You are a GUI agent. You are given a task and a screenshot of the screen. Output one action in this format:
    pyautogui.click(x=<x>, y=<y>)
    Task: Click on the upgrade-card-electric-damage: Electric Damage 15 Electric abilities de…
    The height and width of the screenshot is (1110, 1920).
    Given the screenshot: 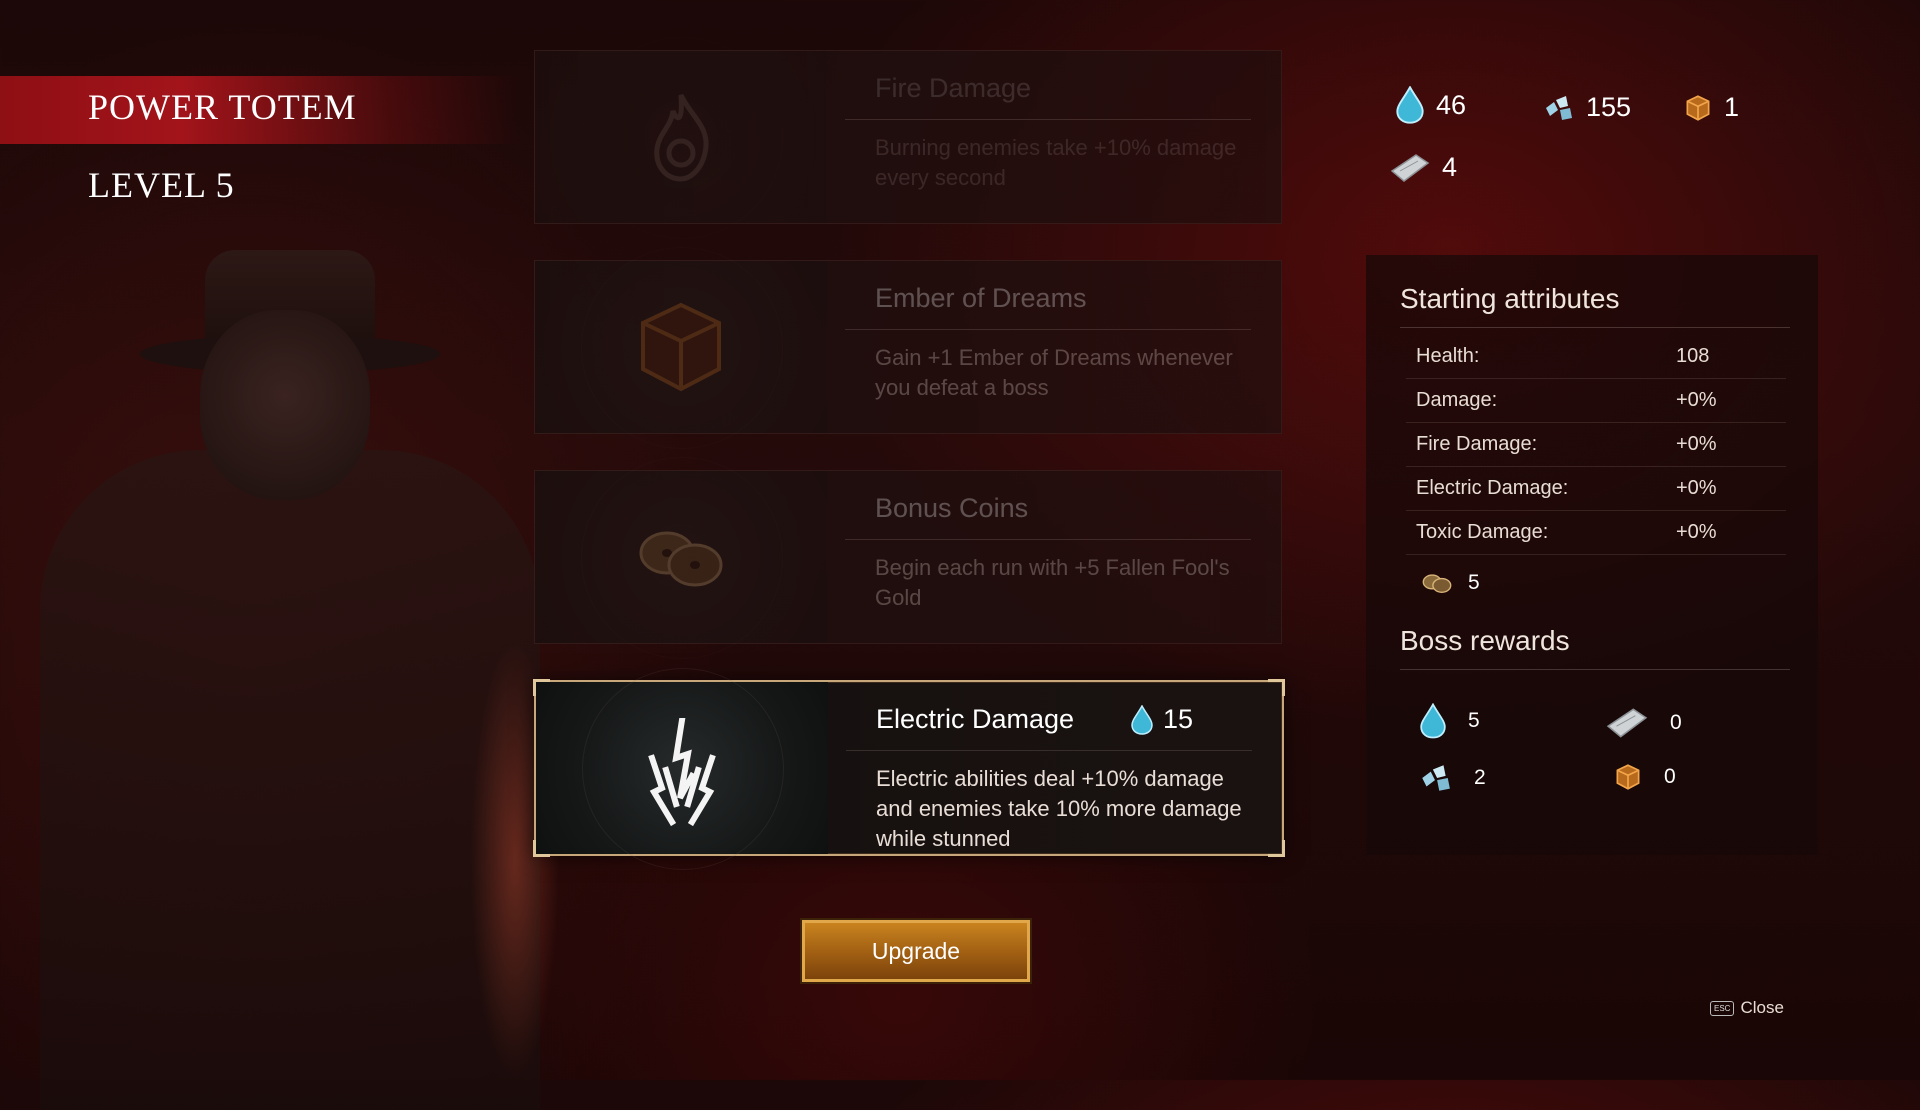 What is the action you would take?
    pyautogui.click(x=909, y=769)
    